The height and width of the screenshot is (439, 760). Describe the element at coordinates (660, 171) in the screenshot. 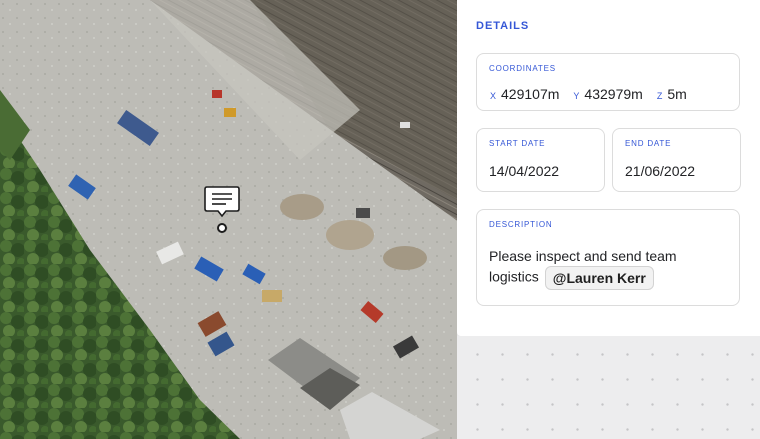

I see `end-date-value: 21/06/2022` at that location.